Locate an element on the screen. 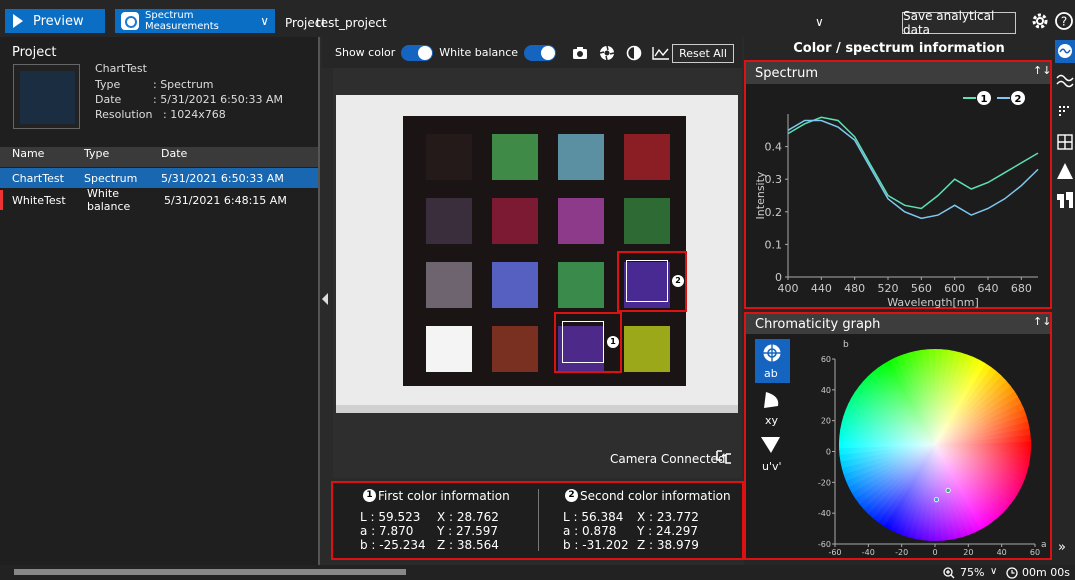 This screenshot has height=580, width=1075. waveform-icon is located at coordinates (1065, 80).